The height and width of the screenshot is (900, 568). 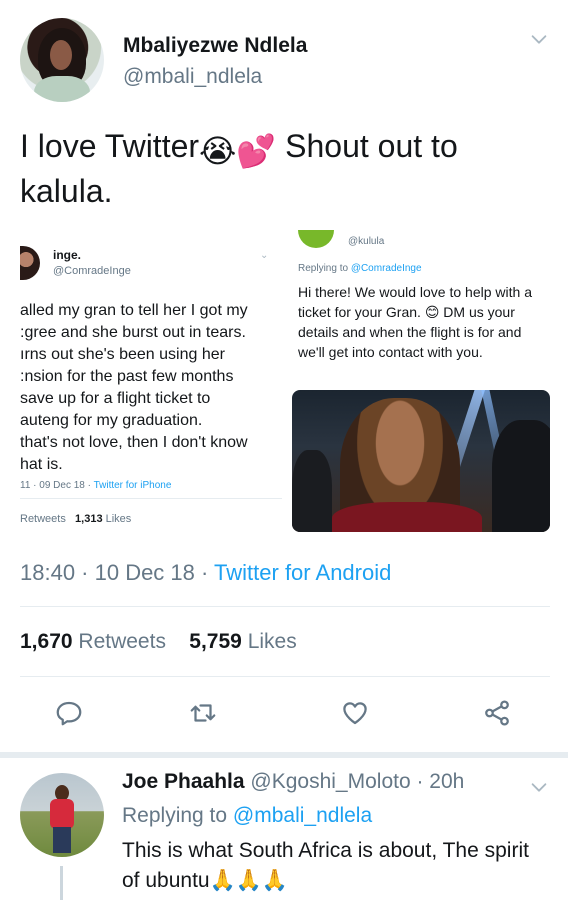 I want to click on embedded-stats: Retweets 1,313 Likes, so click(x=75, y=519).